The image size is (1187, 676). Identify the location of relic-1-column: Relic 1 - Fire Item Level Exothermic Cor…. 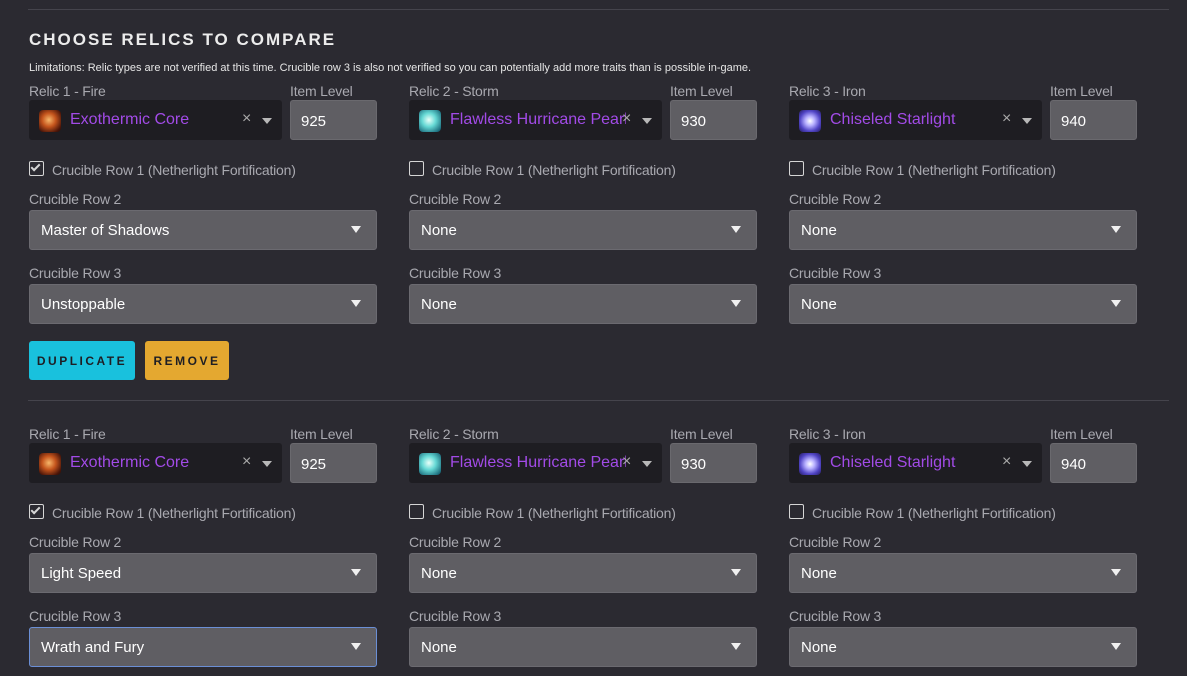
(203, 545).